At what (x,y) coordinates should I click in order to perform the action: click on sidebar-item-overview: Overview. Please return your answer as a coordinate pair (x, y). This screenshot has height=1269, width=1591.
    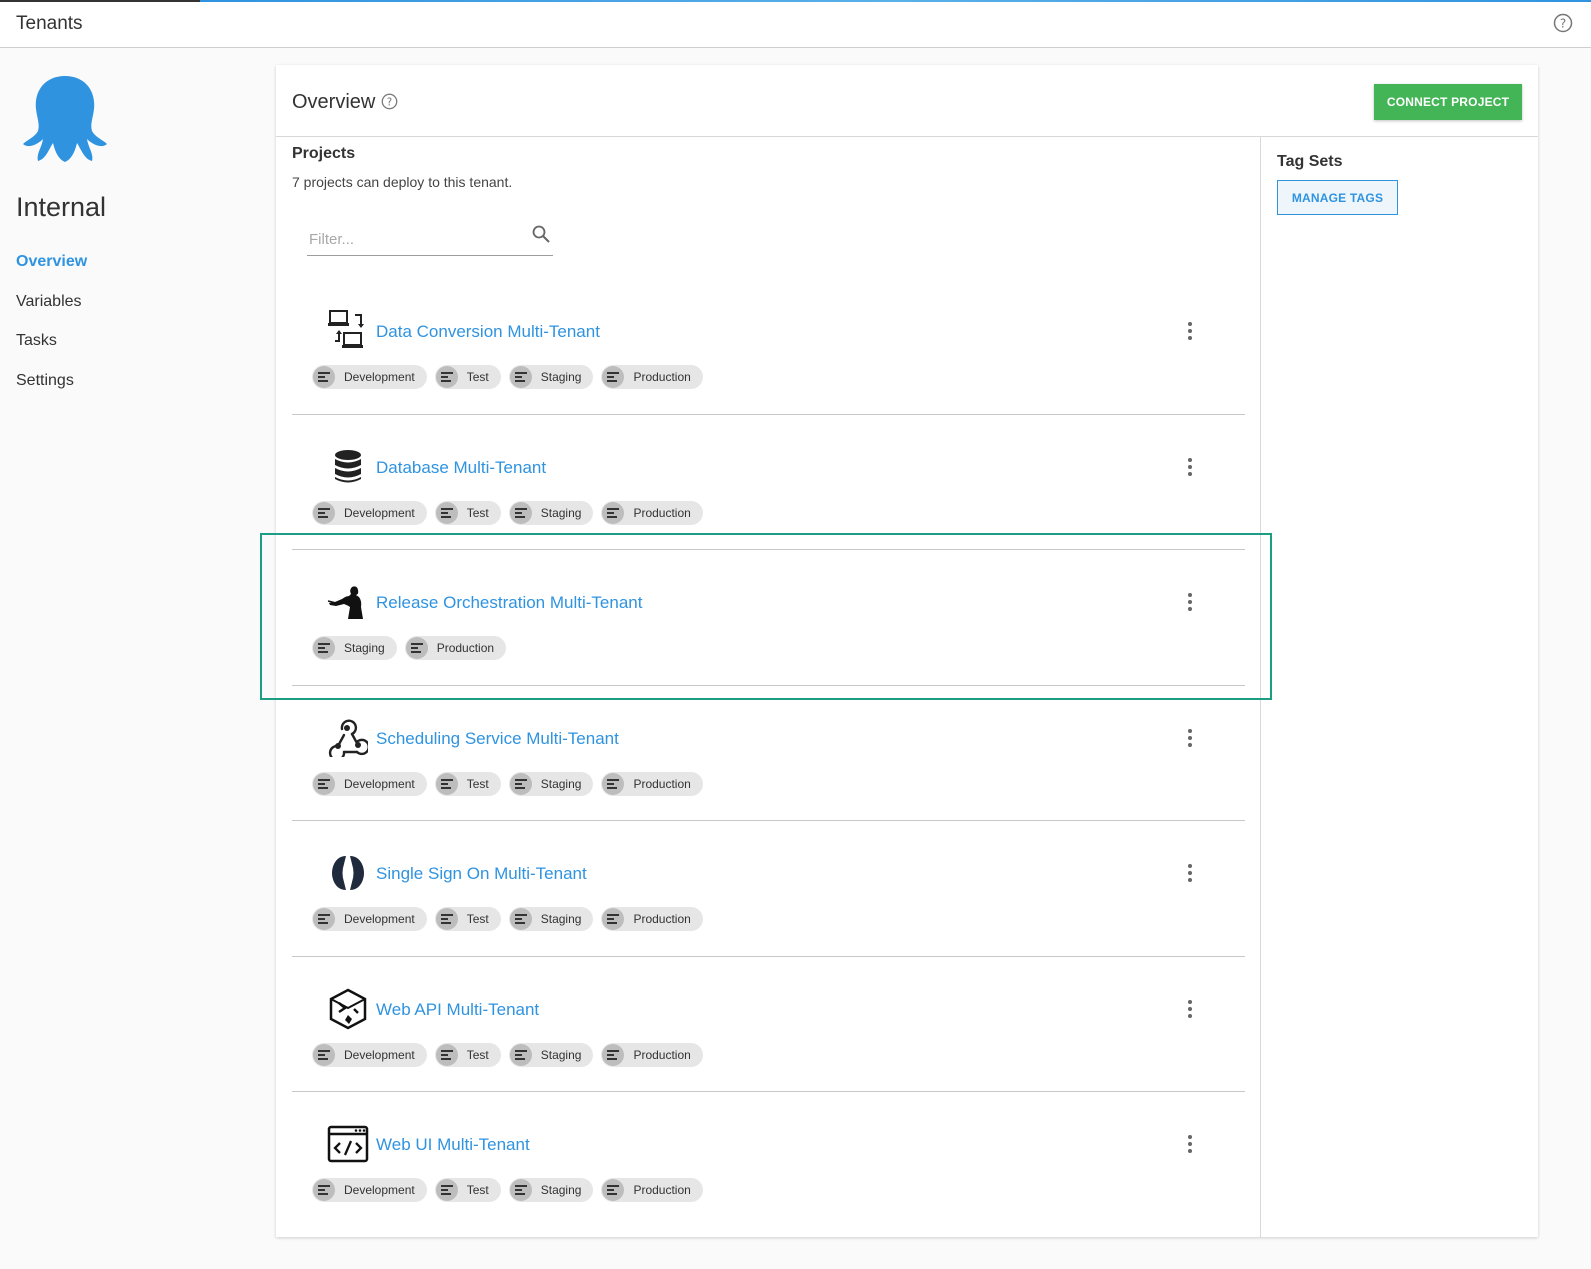
    Looking at the image, I should click on (51, 272).